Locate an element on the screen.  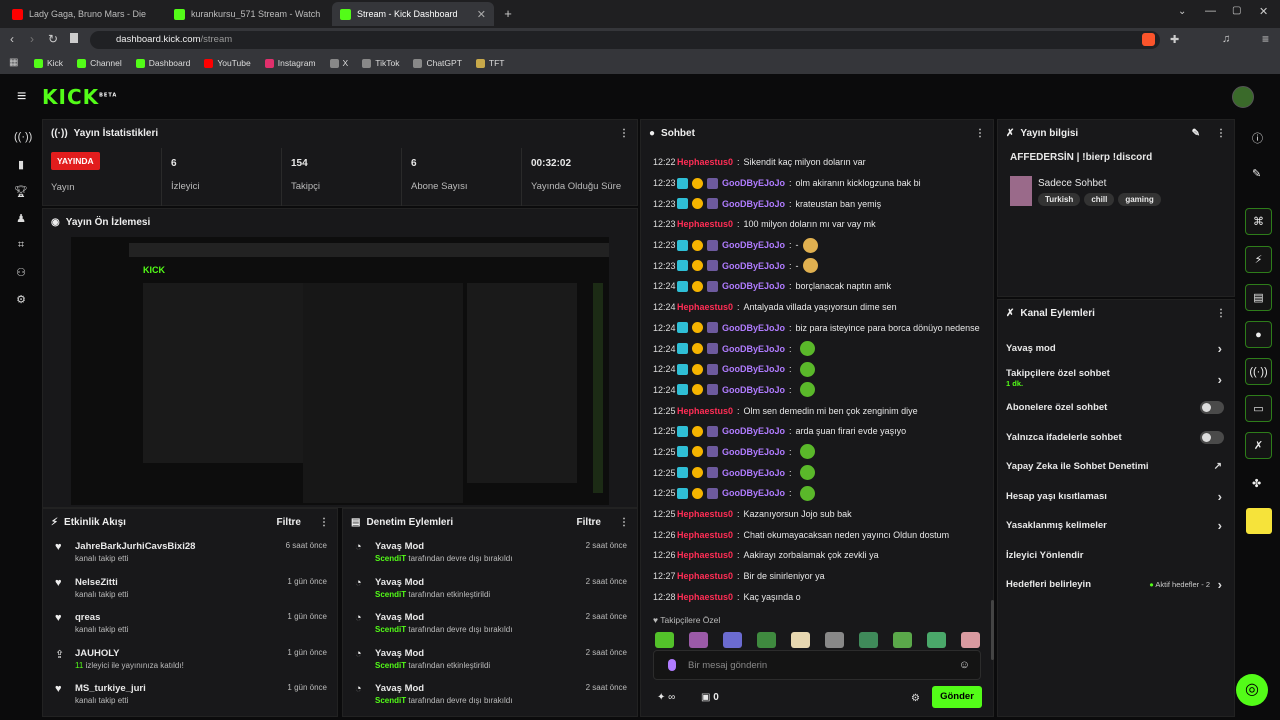
new-tab-button: + is located at coordinates (508, 14).